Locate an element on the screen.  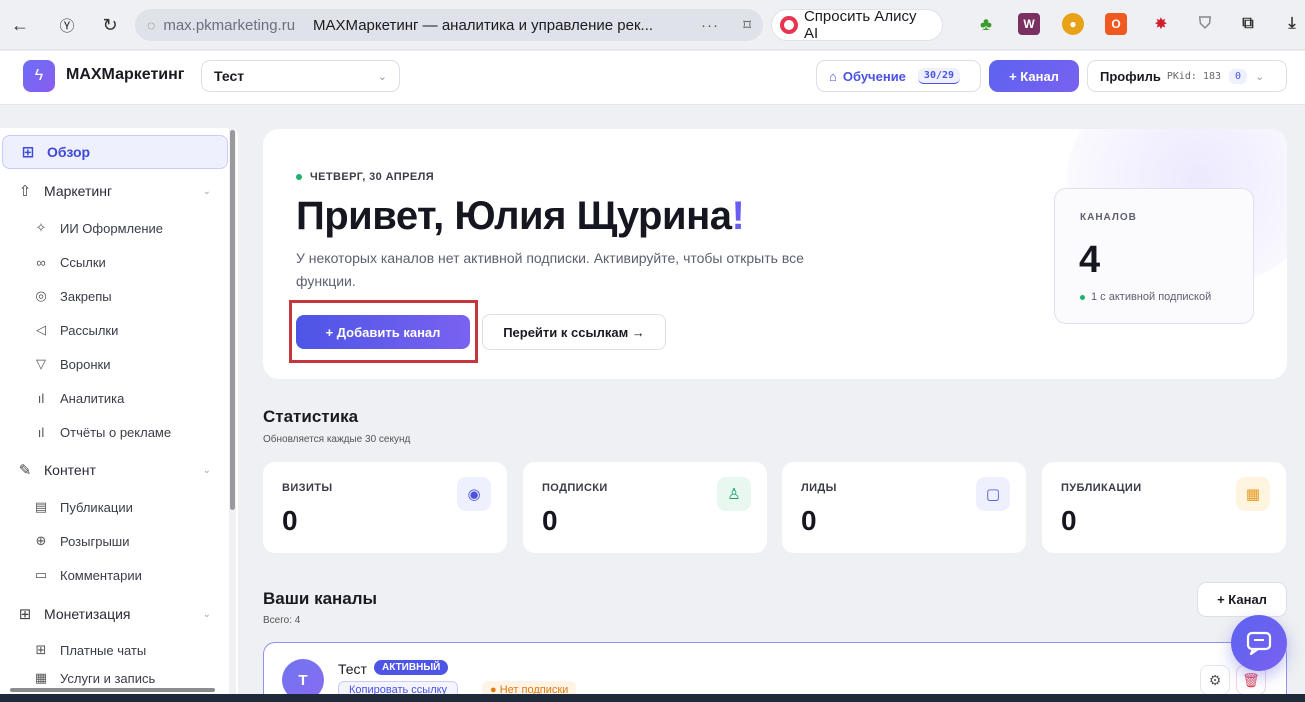
sidebar-item-overview: ⊞ Обзор is located at coordinates (115, 152).